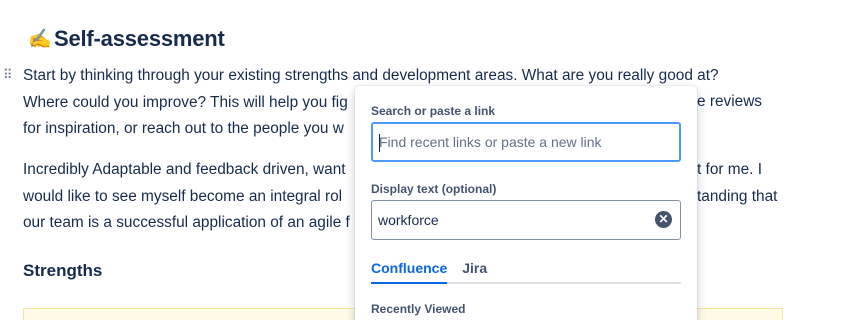  I want to click on clear-icon: ✕, so click(663, 219).